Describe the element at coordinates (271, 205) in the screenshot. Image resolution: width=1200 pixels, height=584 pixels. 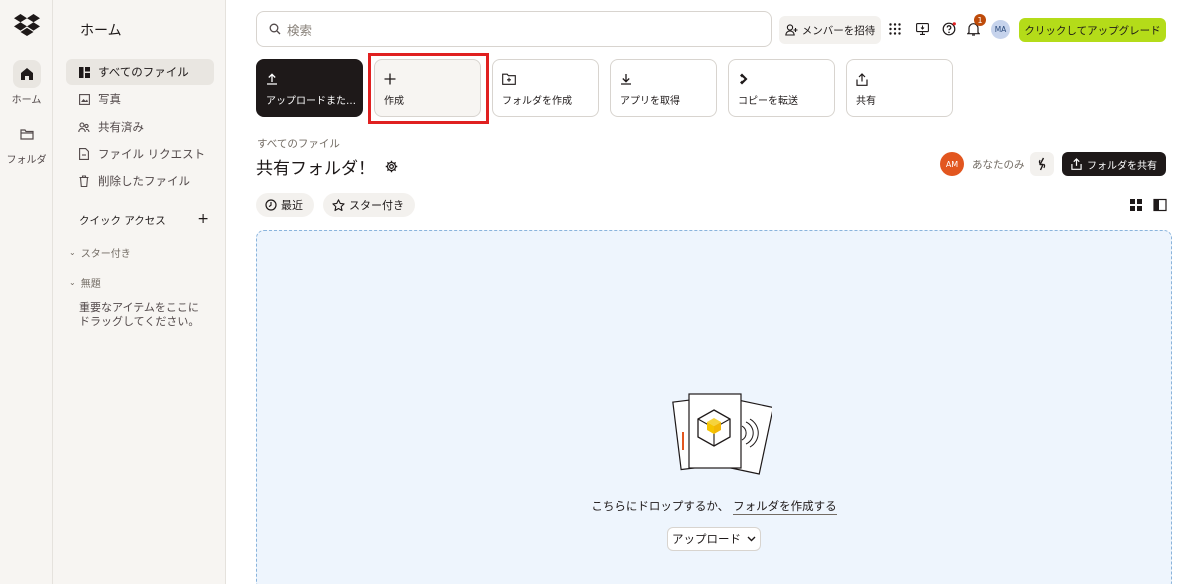
I see `clock-icon` at that location.